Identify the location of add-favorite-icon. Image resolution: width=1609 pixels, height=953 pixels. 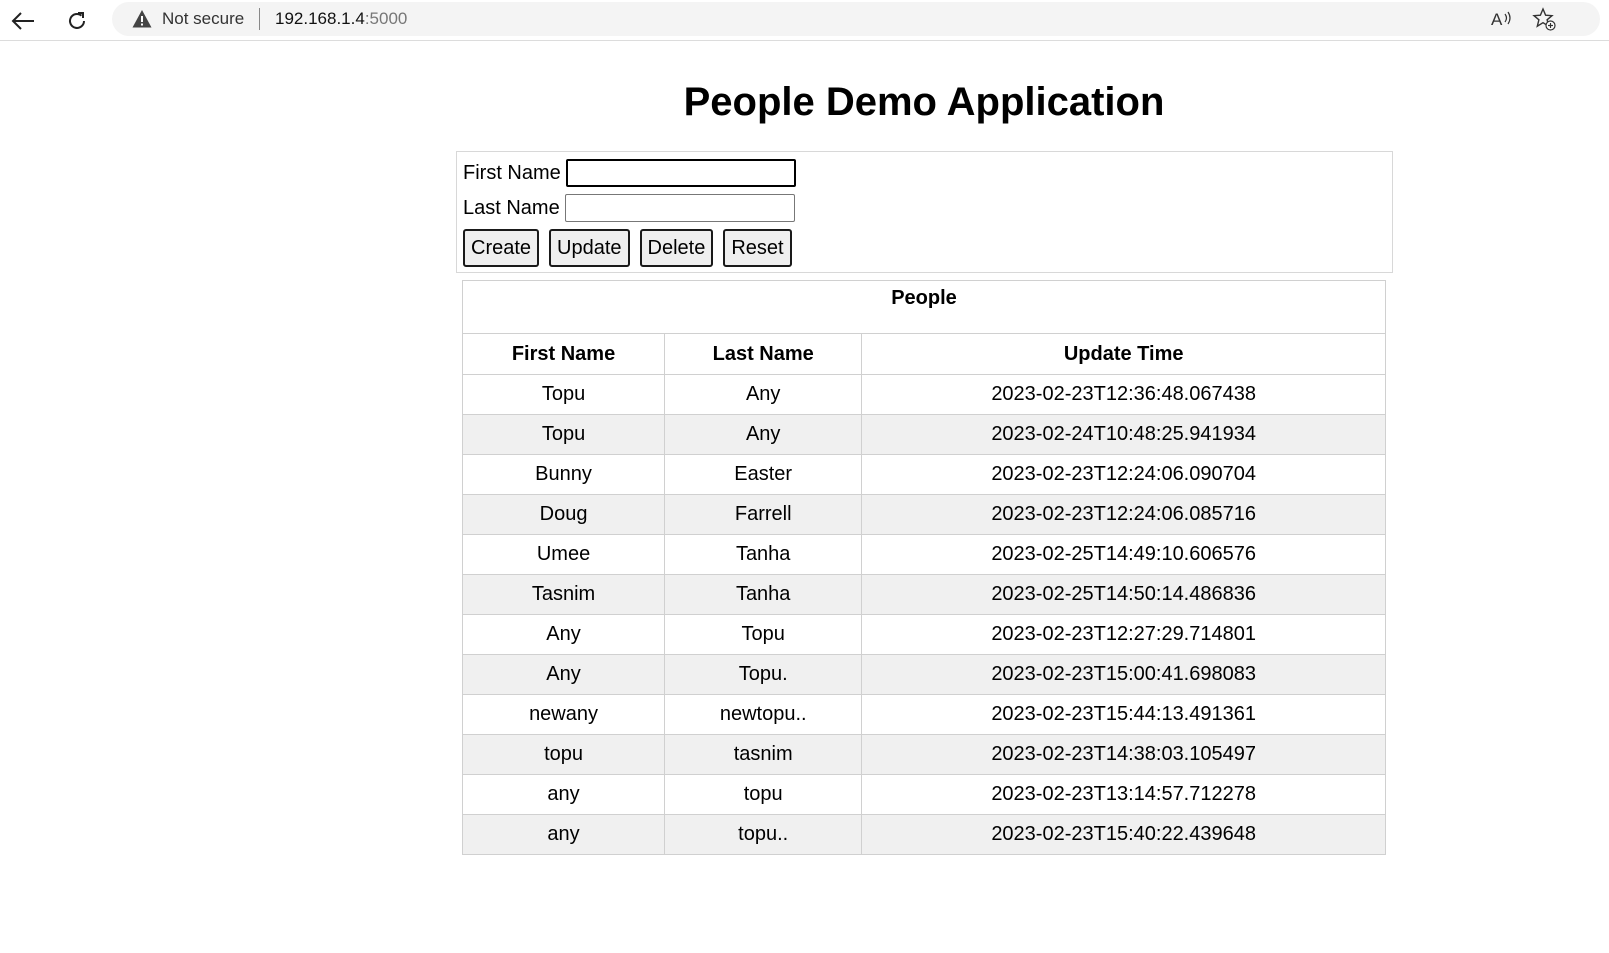
(1544, 19).